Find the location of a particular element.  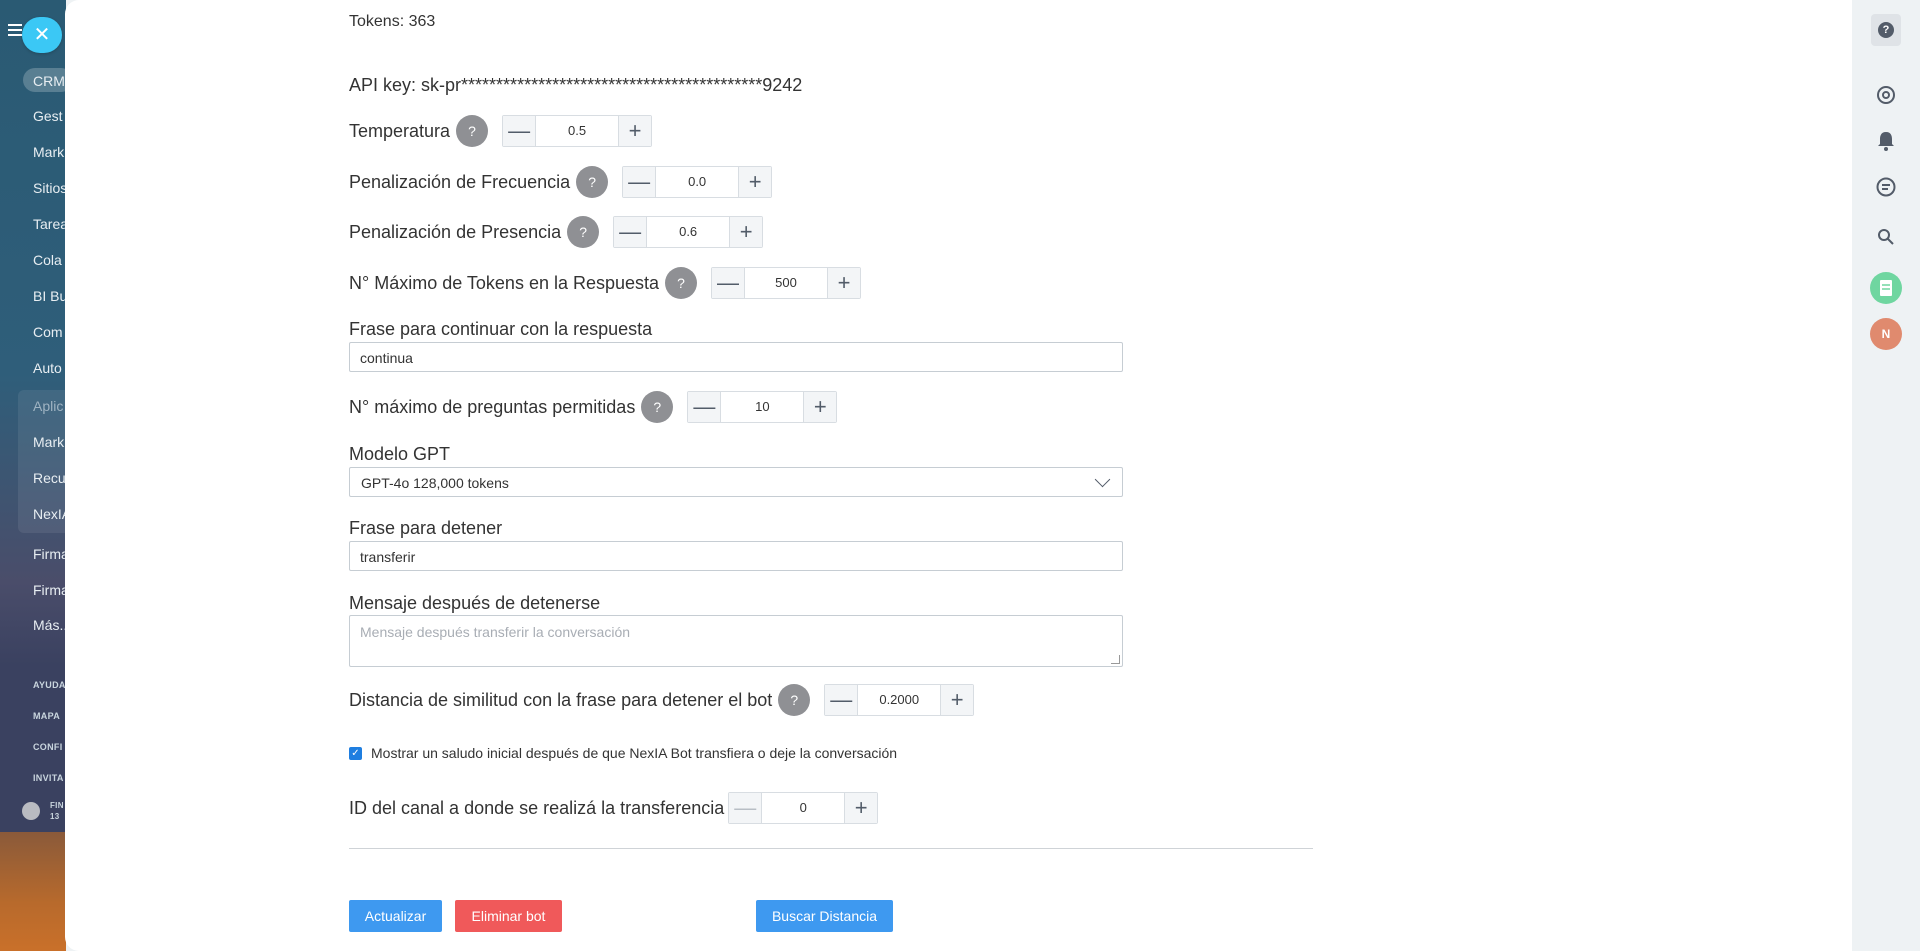

resize-grip-icon is located at coordinates (1115, 659).